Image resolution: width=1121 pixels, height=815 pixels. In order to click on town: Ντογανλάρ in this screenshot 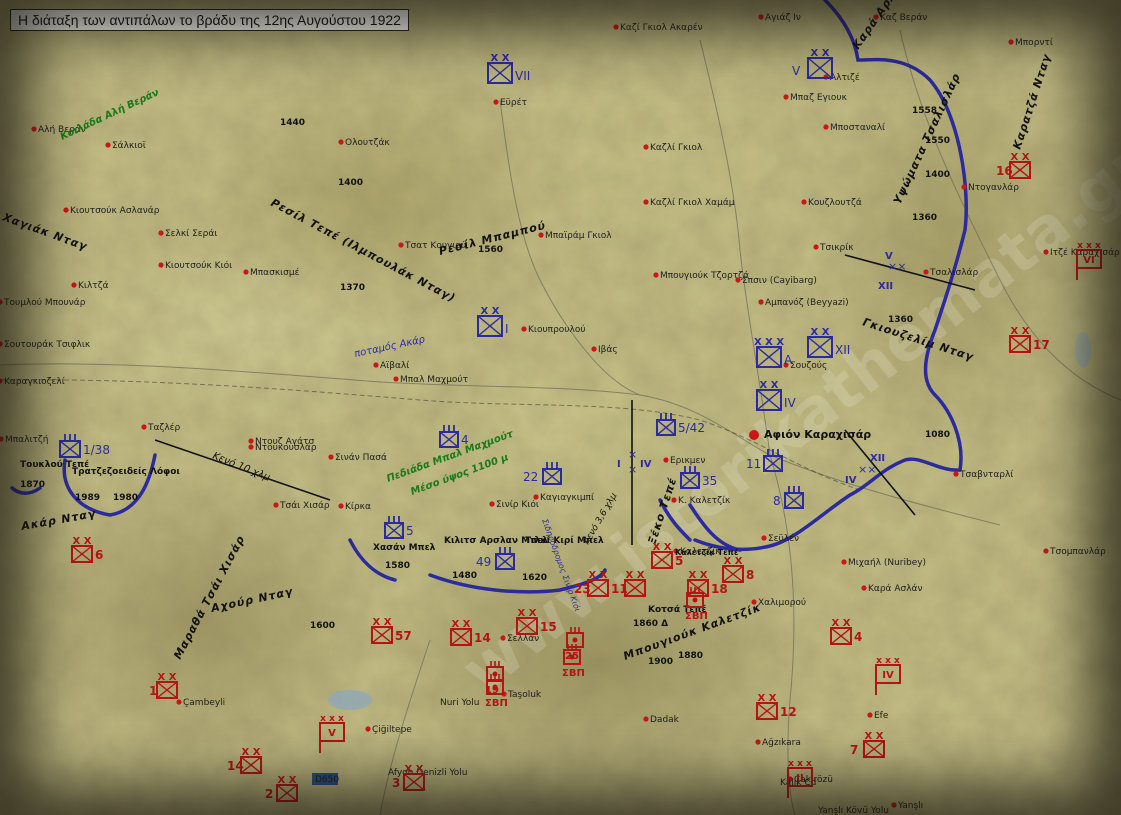, I will do `click(990, 188)`.